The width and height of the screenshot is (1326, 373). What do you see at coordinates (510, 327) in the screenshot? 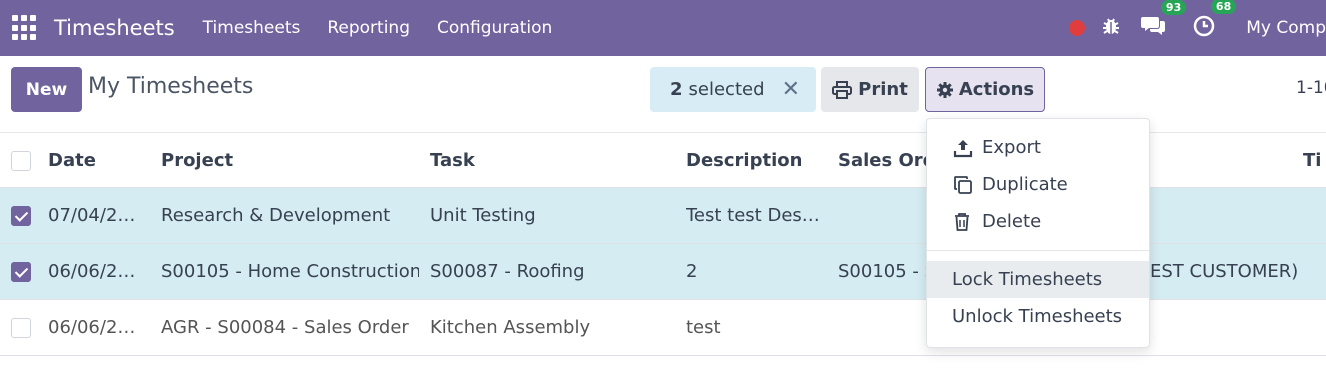
I see `cell-task: Kitchen Assembly` at bounding box center [510, 327].